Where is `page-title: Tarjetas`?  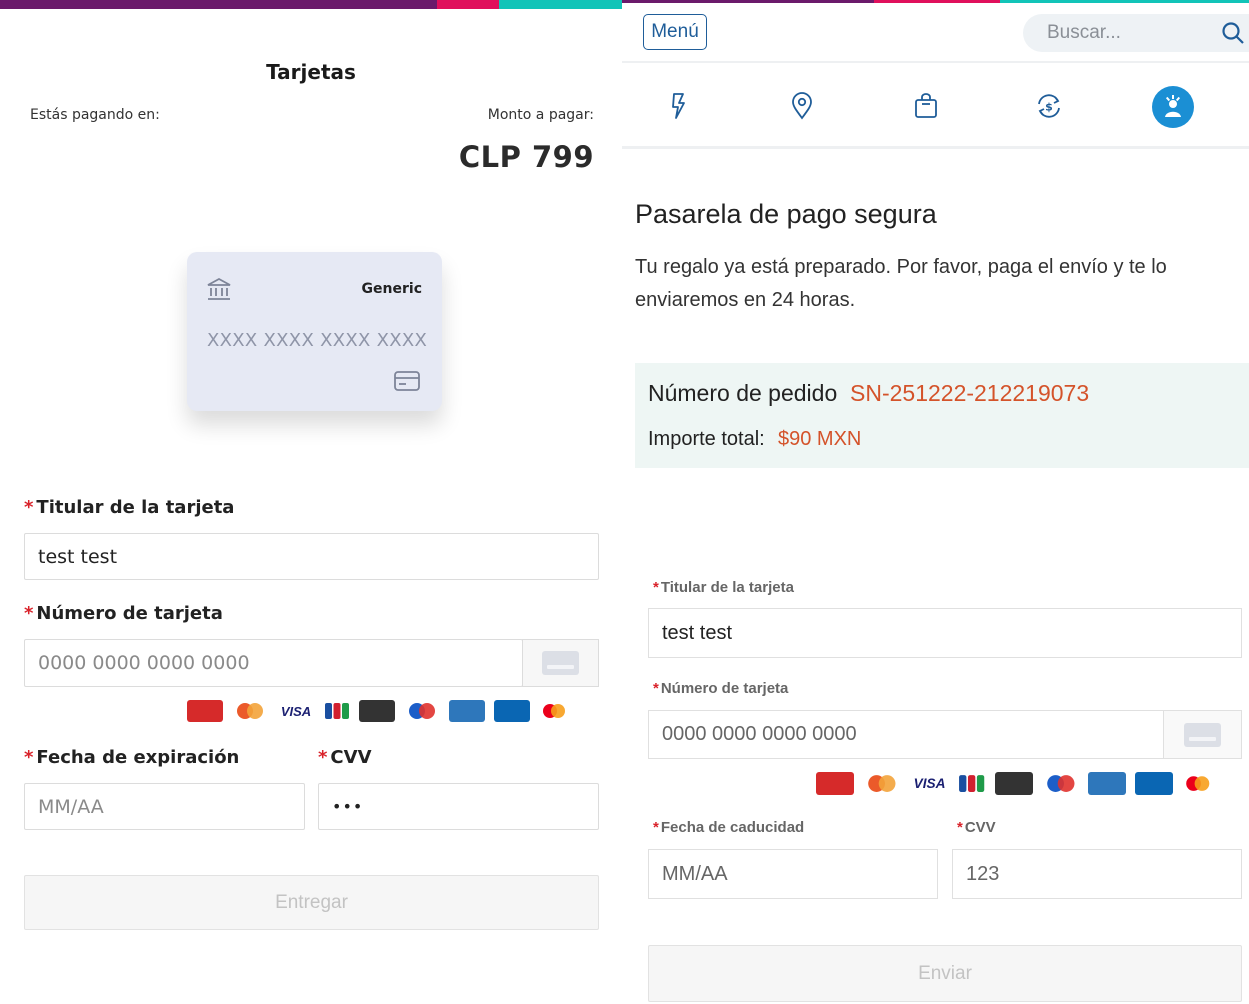
page-title: Tarjetas is located at coordinates (311, 72).